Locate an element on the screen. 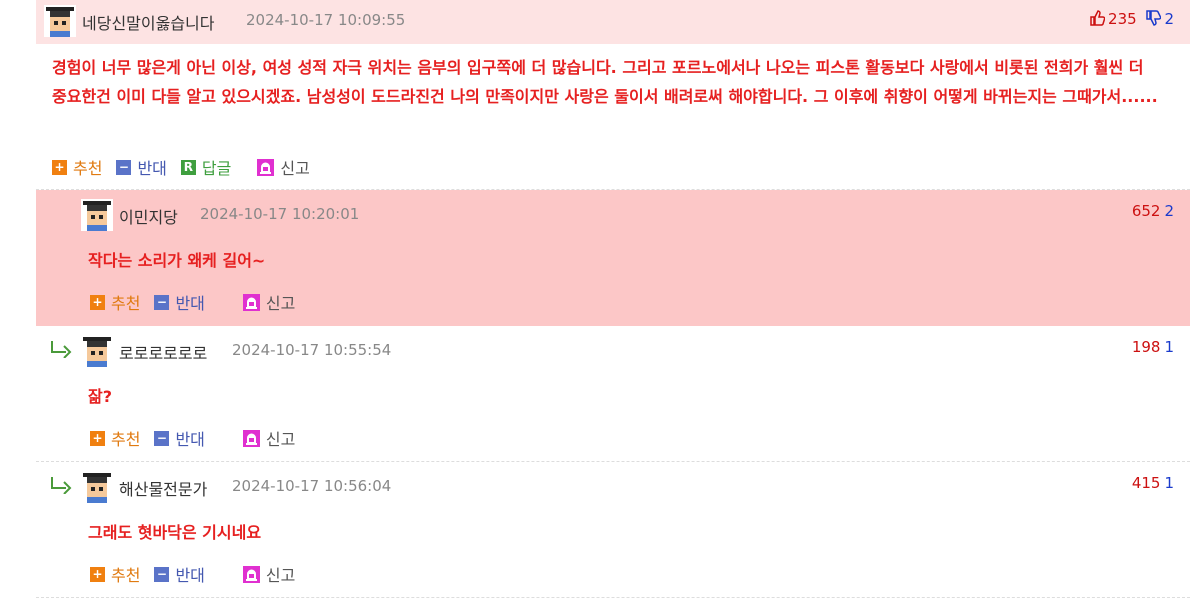 The height and width of the screenshot is (600, 1190). vote-counts: 652 2 is located at coordinates (1153, 211).